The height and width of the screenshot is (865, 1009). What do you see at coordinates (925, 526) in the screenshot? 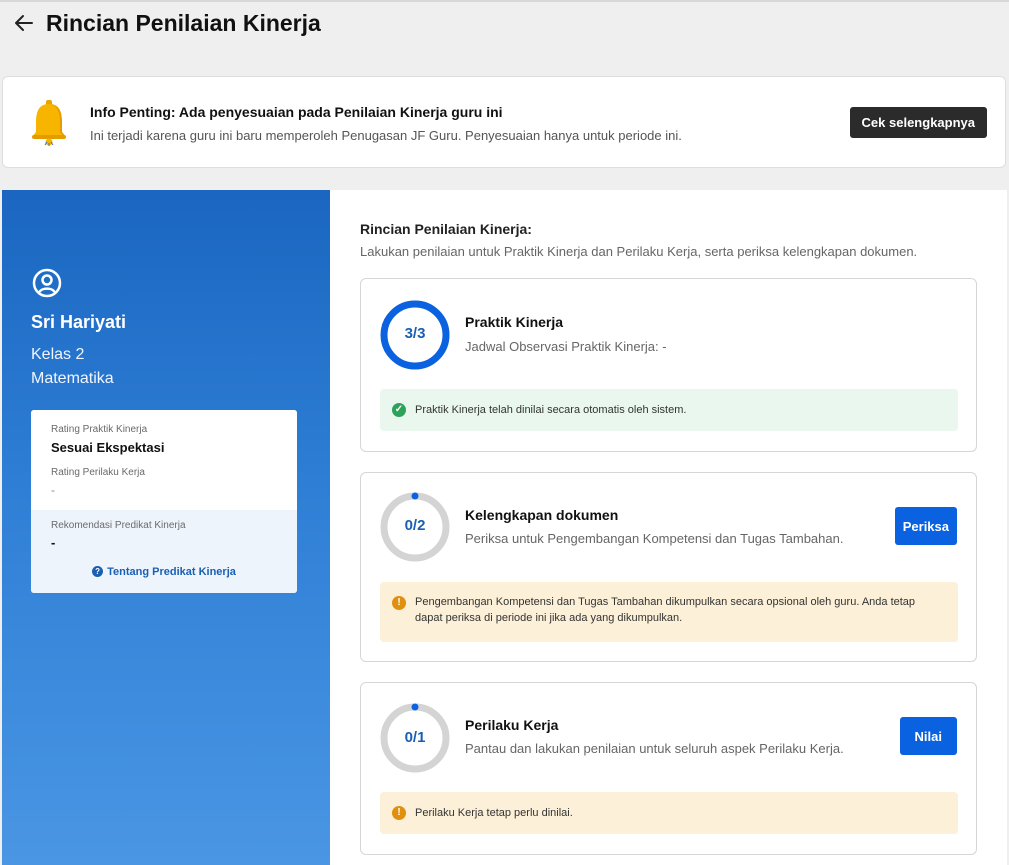
I see `periksa-button: Periksa` at bounding box center [925, 526].